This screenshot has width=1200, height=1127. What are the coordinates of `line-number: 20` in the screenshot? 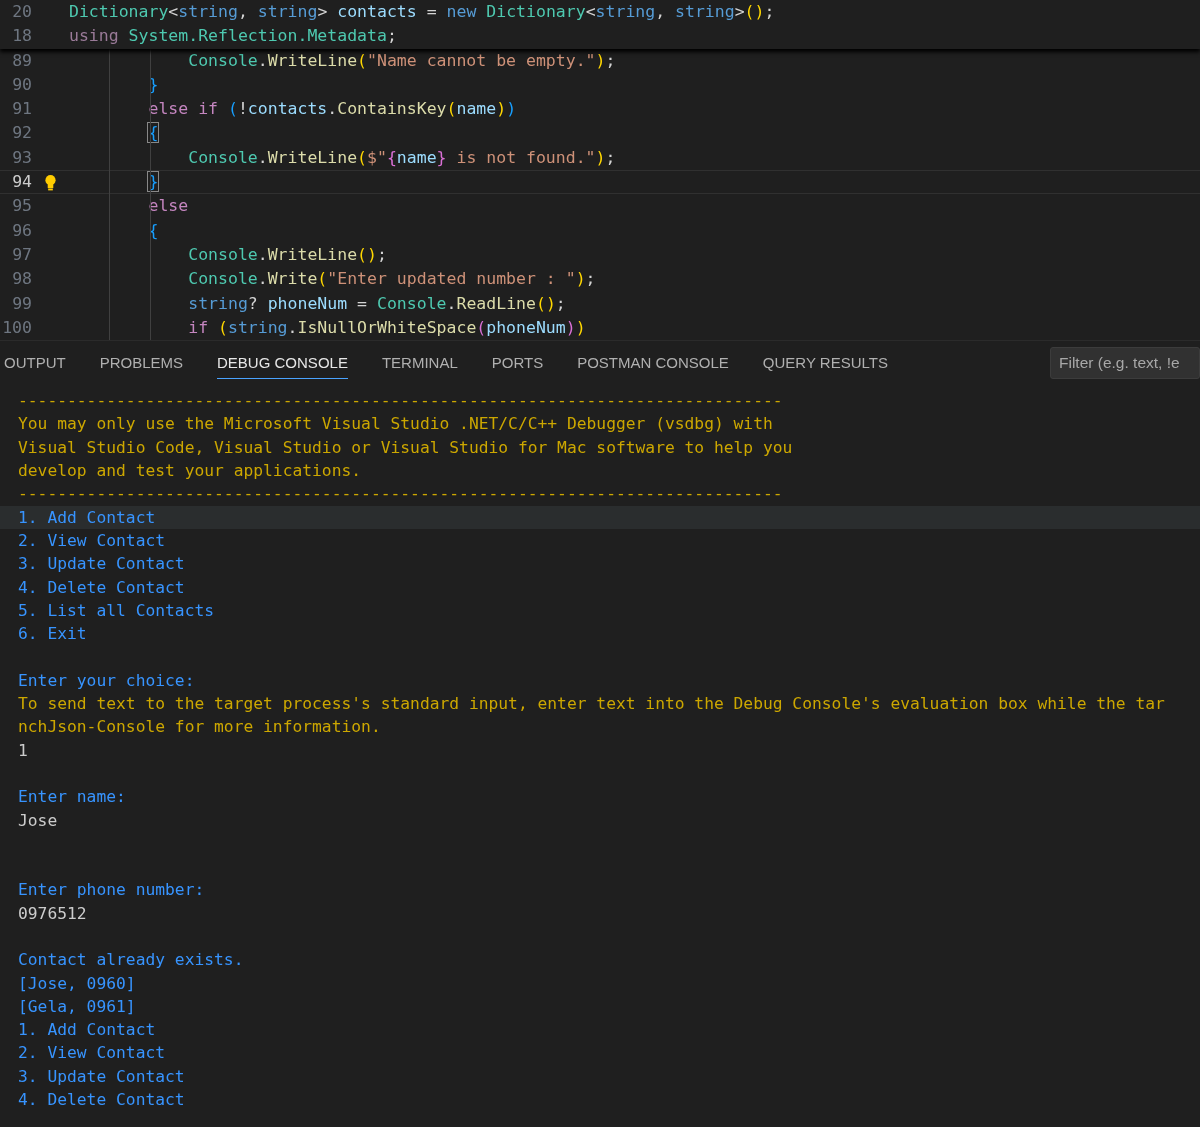 It's located at (21, 12).